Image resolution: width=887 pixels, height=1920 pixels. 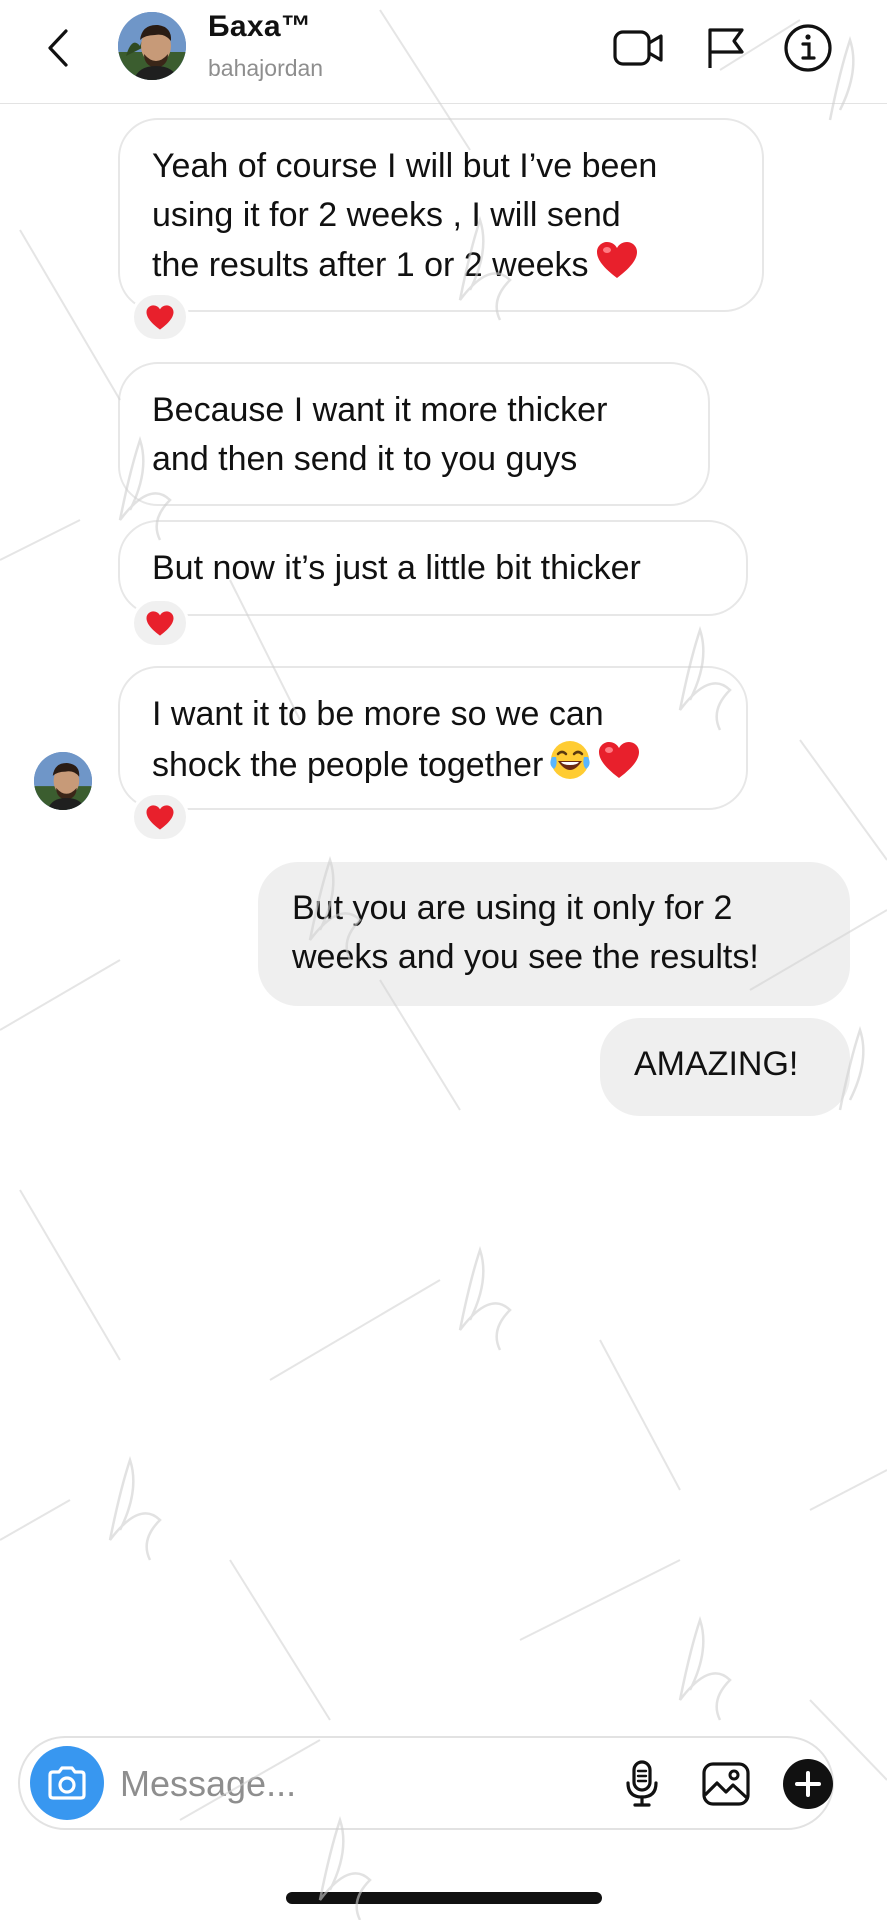 What do you see at coordinates (396, 568) in the screenshot?
I see `message-text: But now it’s just a little bit thicker` at bounding box center [396, 568].